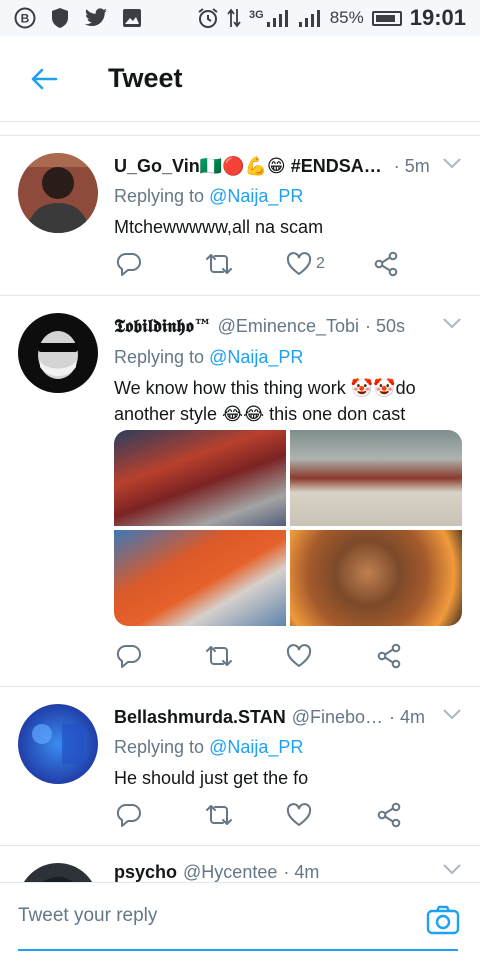  Describe the element at coordinates (256, 15) in the screenshot. I see `network-type: 3G` at that location.